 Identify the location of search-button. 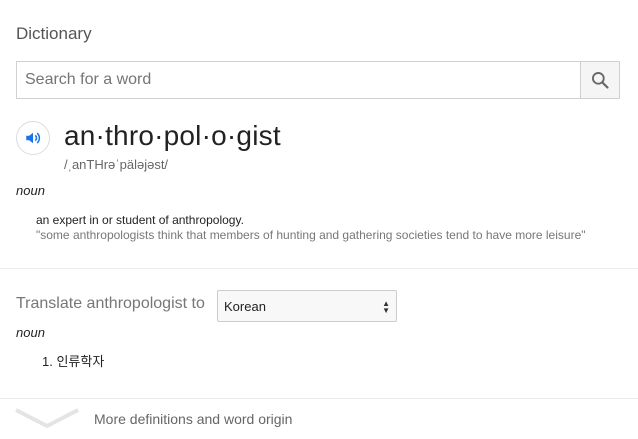
(599, 80).